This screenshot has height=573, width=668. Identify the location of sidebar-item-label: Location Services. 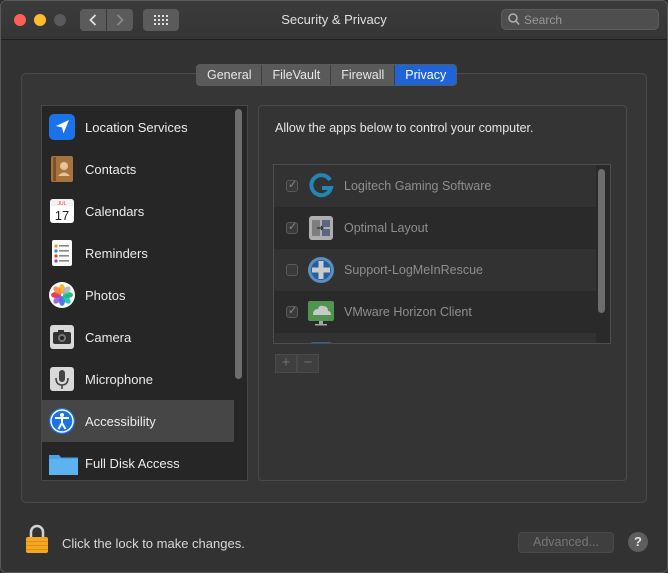
(136, 127).